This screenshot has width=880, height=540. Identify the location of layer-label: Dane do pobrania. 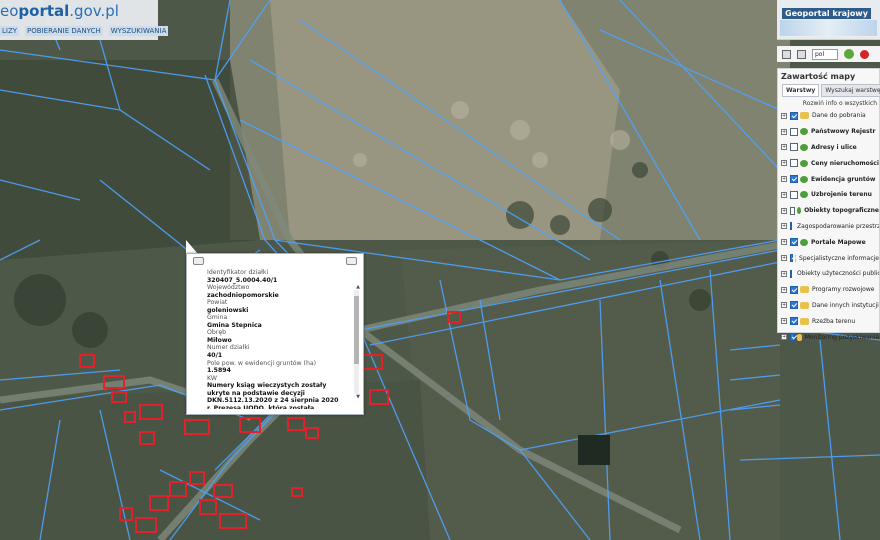
(839, 116).